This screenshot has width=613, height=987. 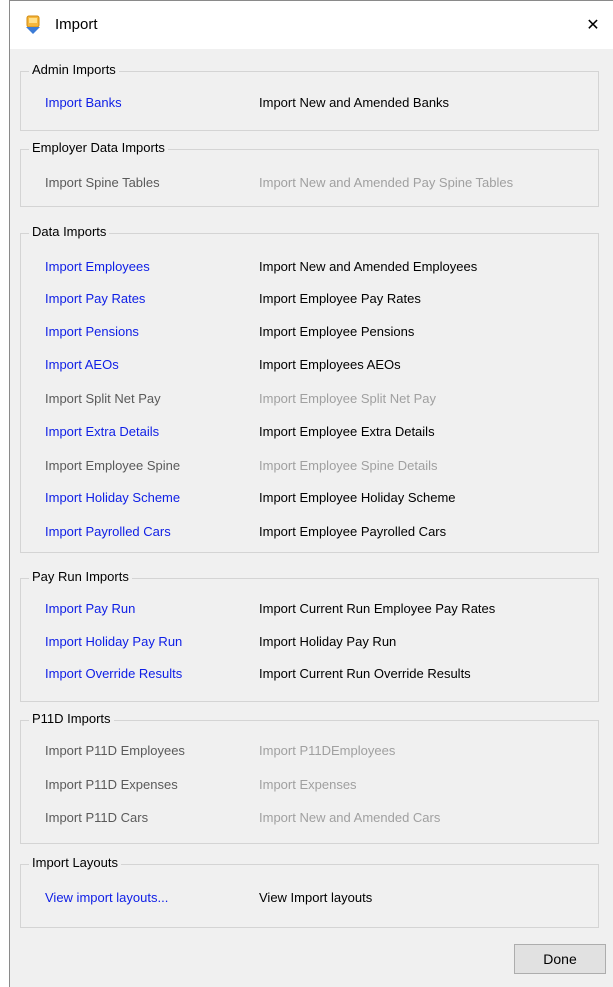 I want to click on import-banks-desc: Import New and Amended Banks, so click(x=354, y=102).